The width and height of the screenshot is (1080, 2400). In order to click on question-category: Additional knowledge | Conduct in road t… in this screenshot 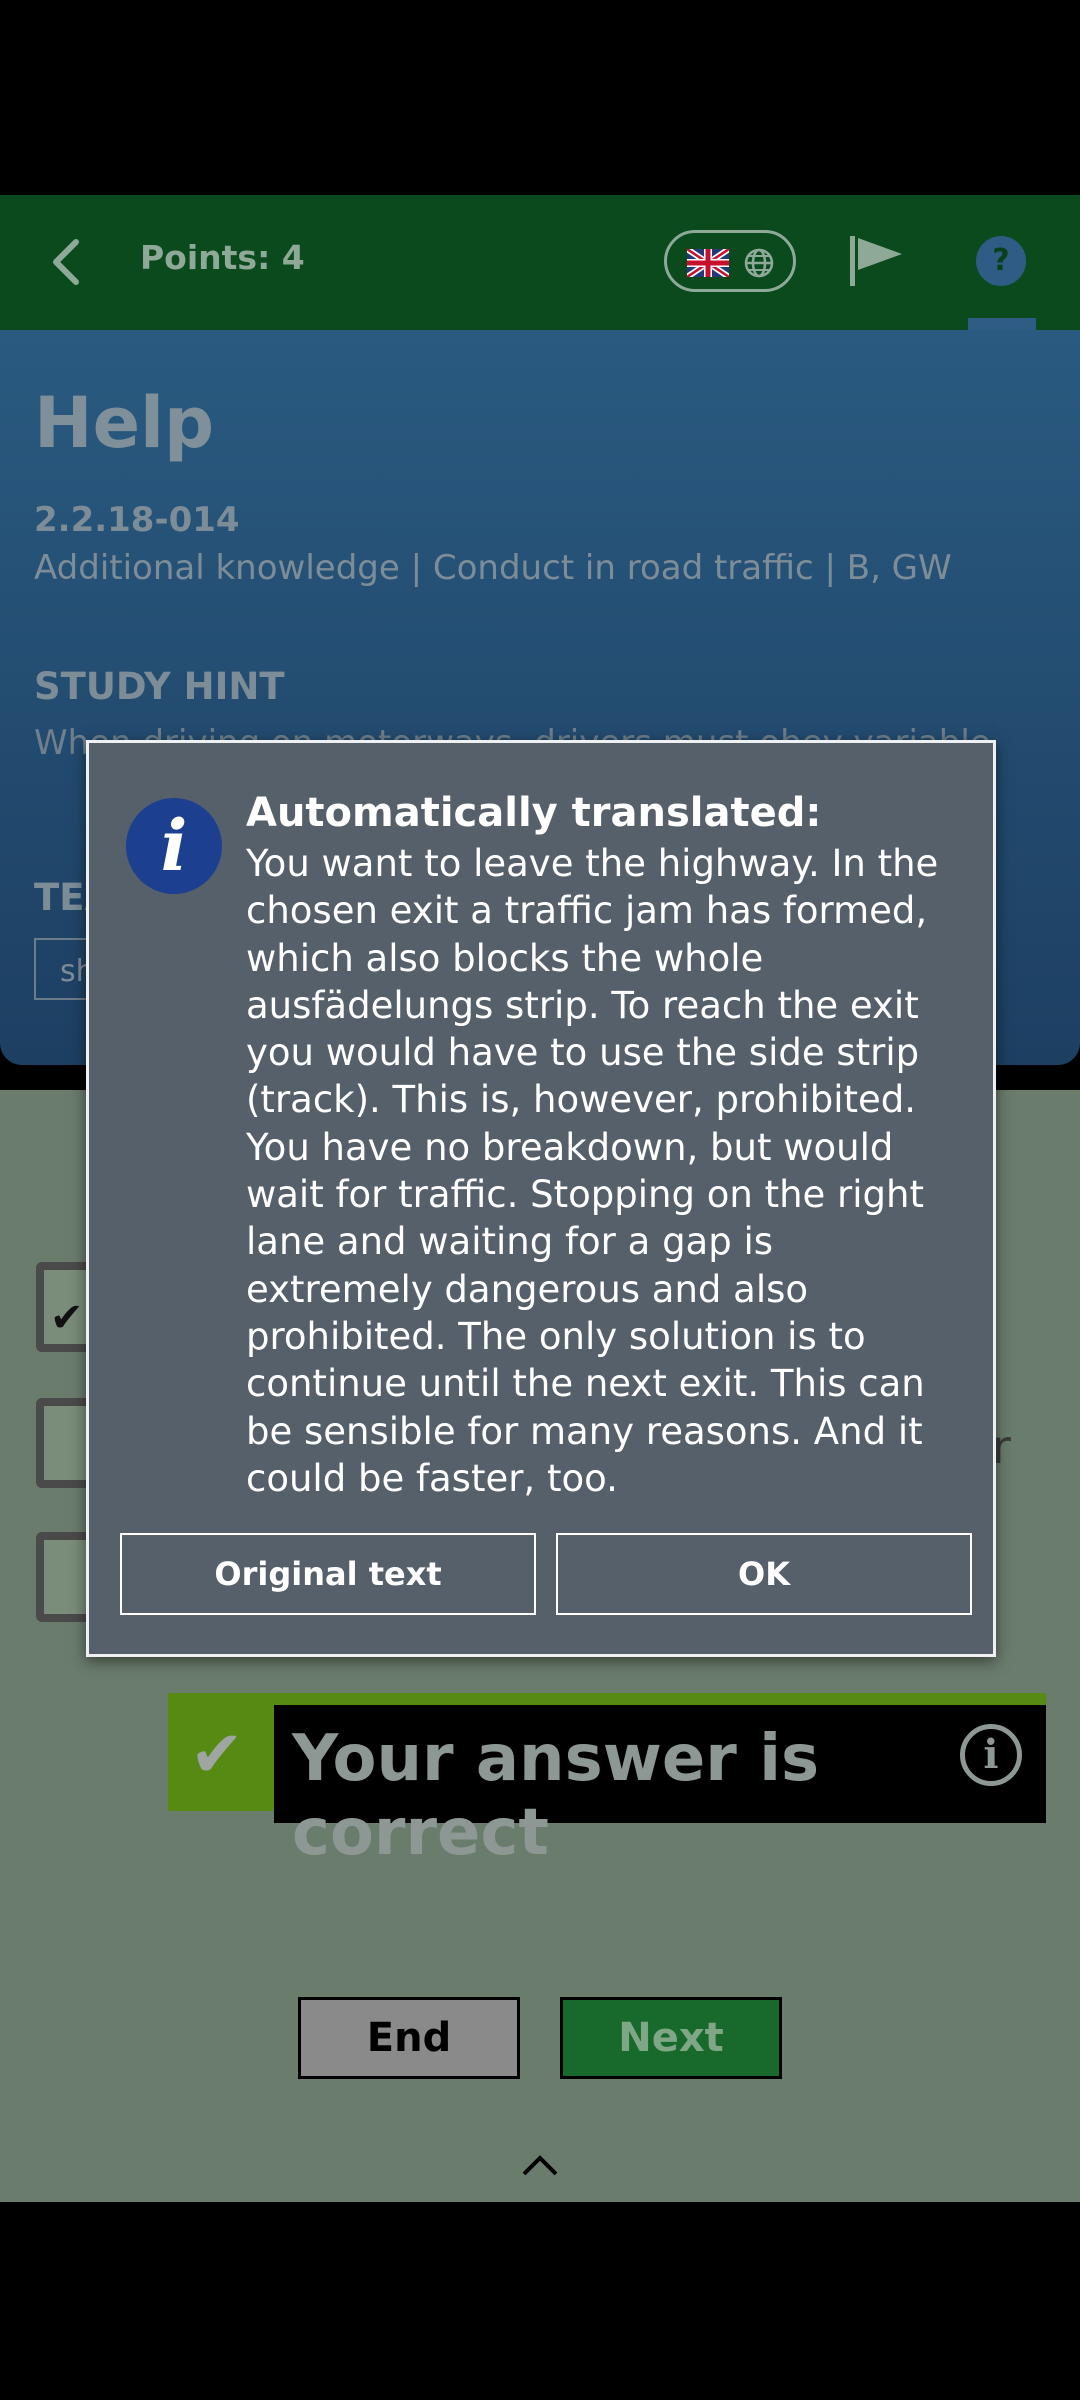, I will do `click(493, 568)`.